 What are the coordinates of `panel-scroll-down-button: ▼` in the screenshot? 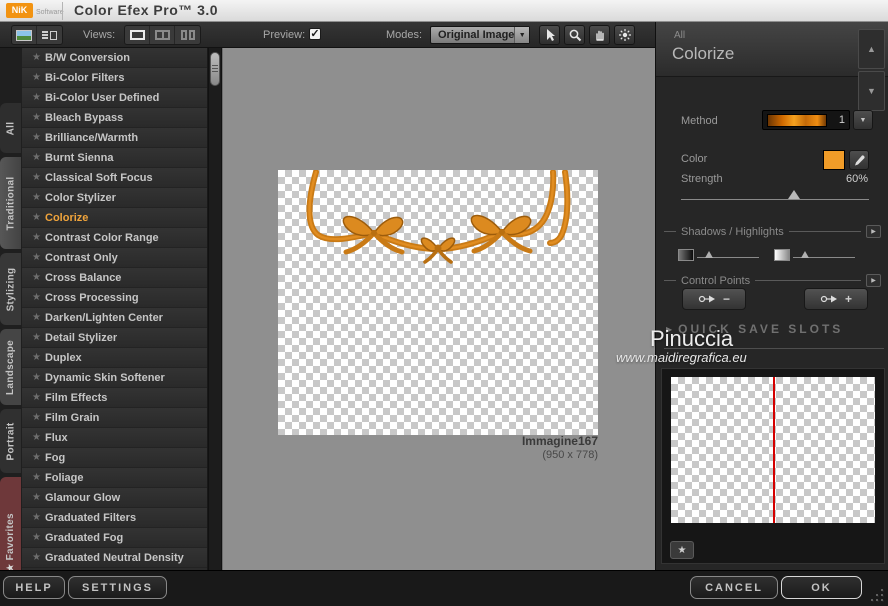 It's located at (871, 91).